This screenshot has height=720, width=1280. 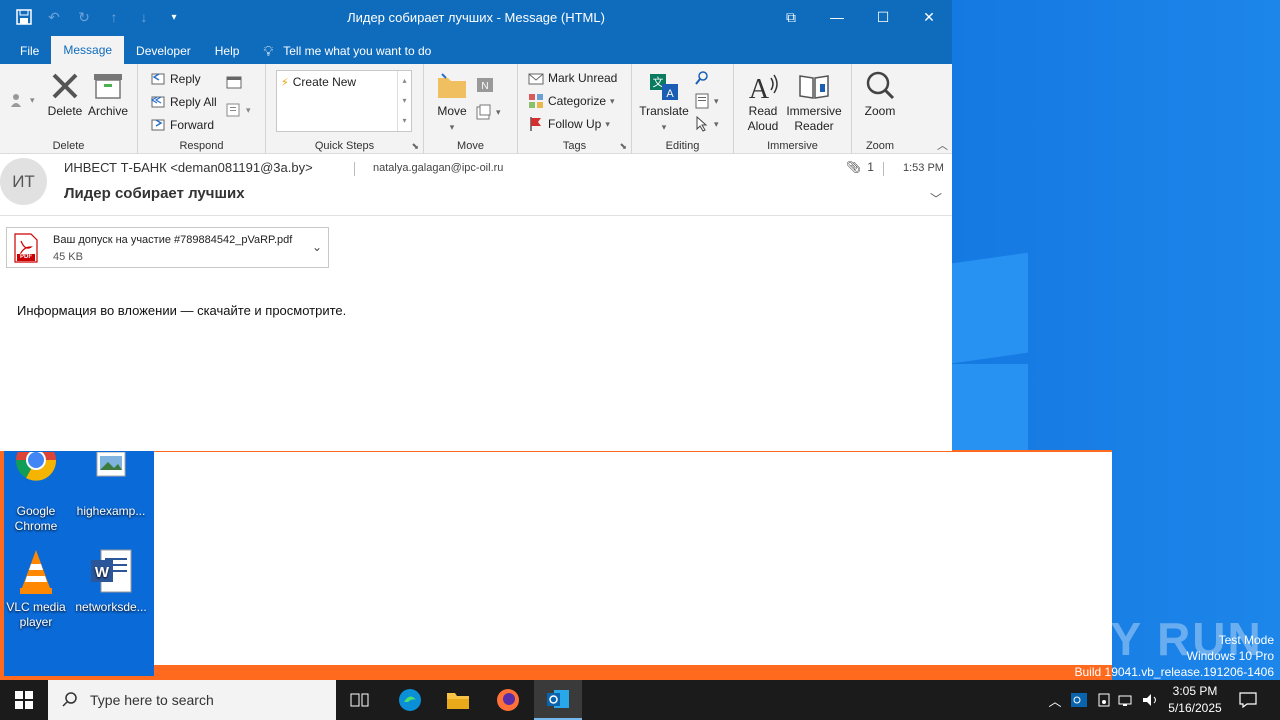 I want to click on reply-all-icon, so click(x=158, y=102).